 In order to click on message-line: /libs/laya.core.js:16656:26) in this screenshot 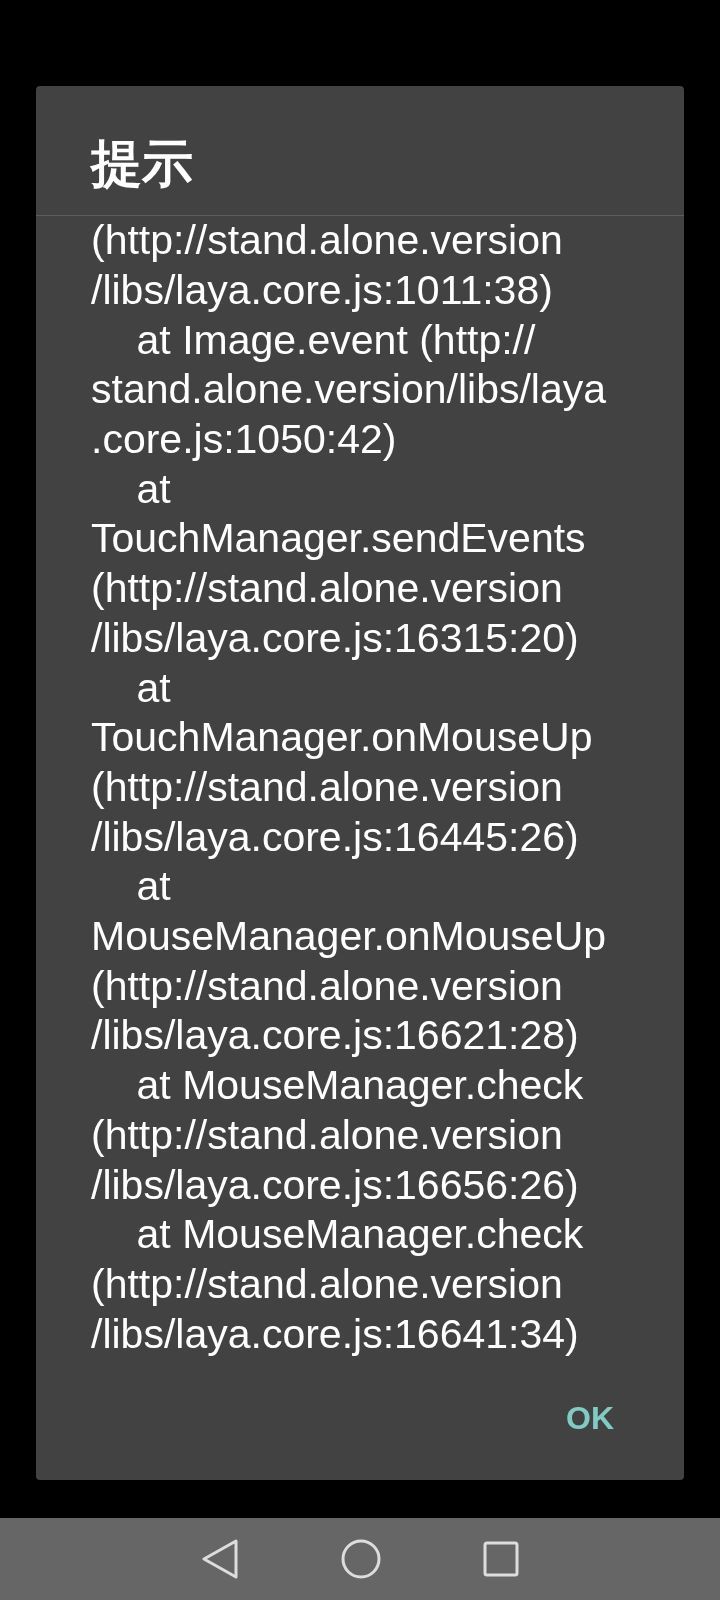, I will do `click(335, 1185)`.